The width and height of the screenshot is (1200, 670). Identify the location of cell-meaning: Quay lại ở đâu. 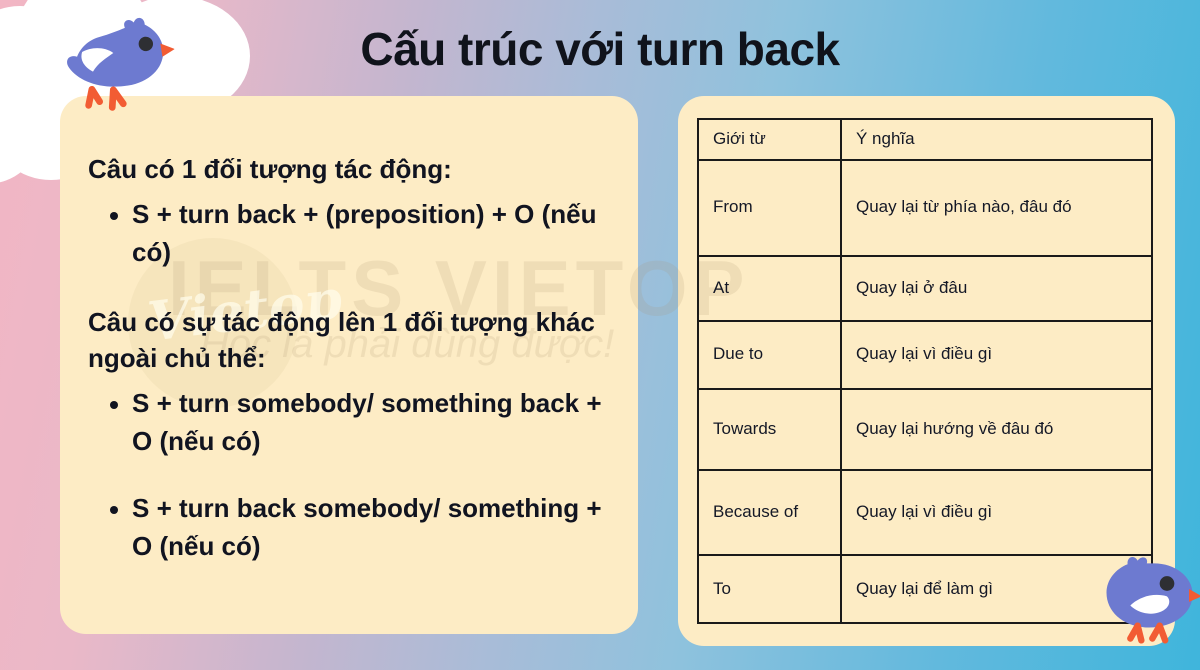
(996, 288).